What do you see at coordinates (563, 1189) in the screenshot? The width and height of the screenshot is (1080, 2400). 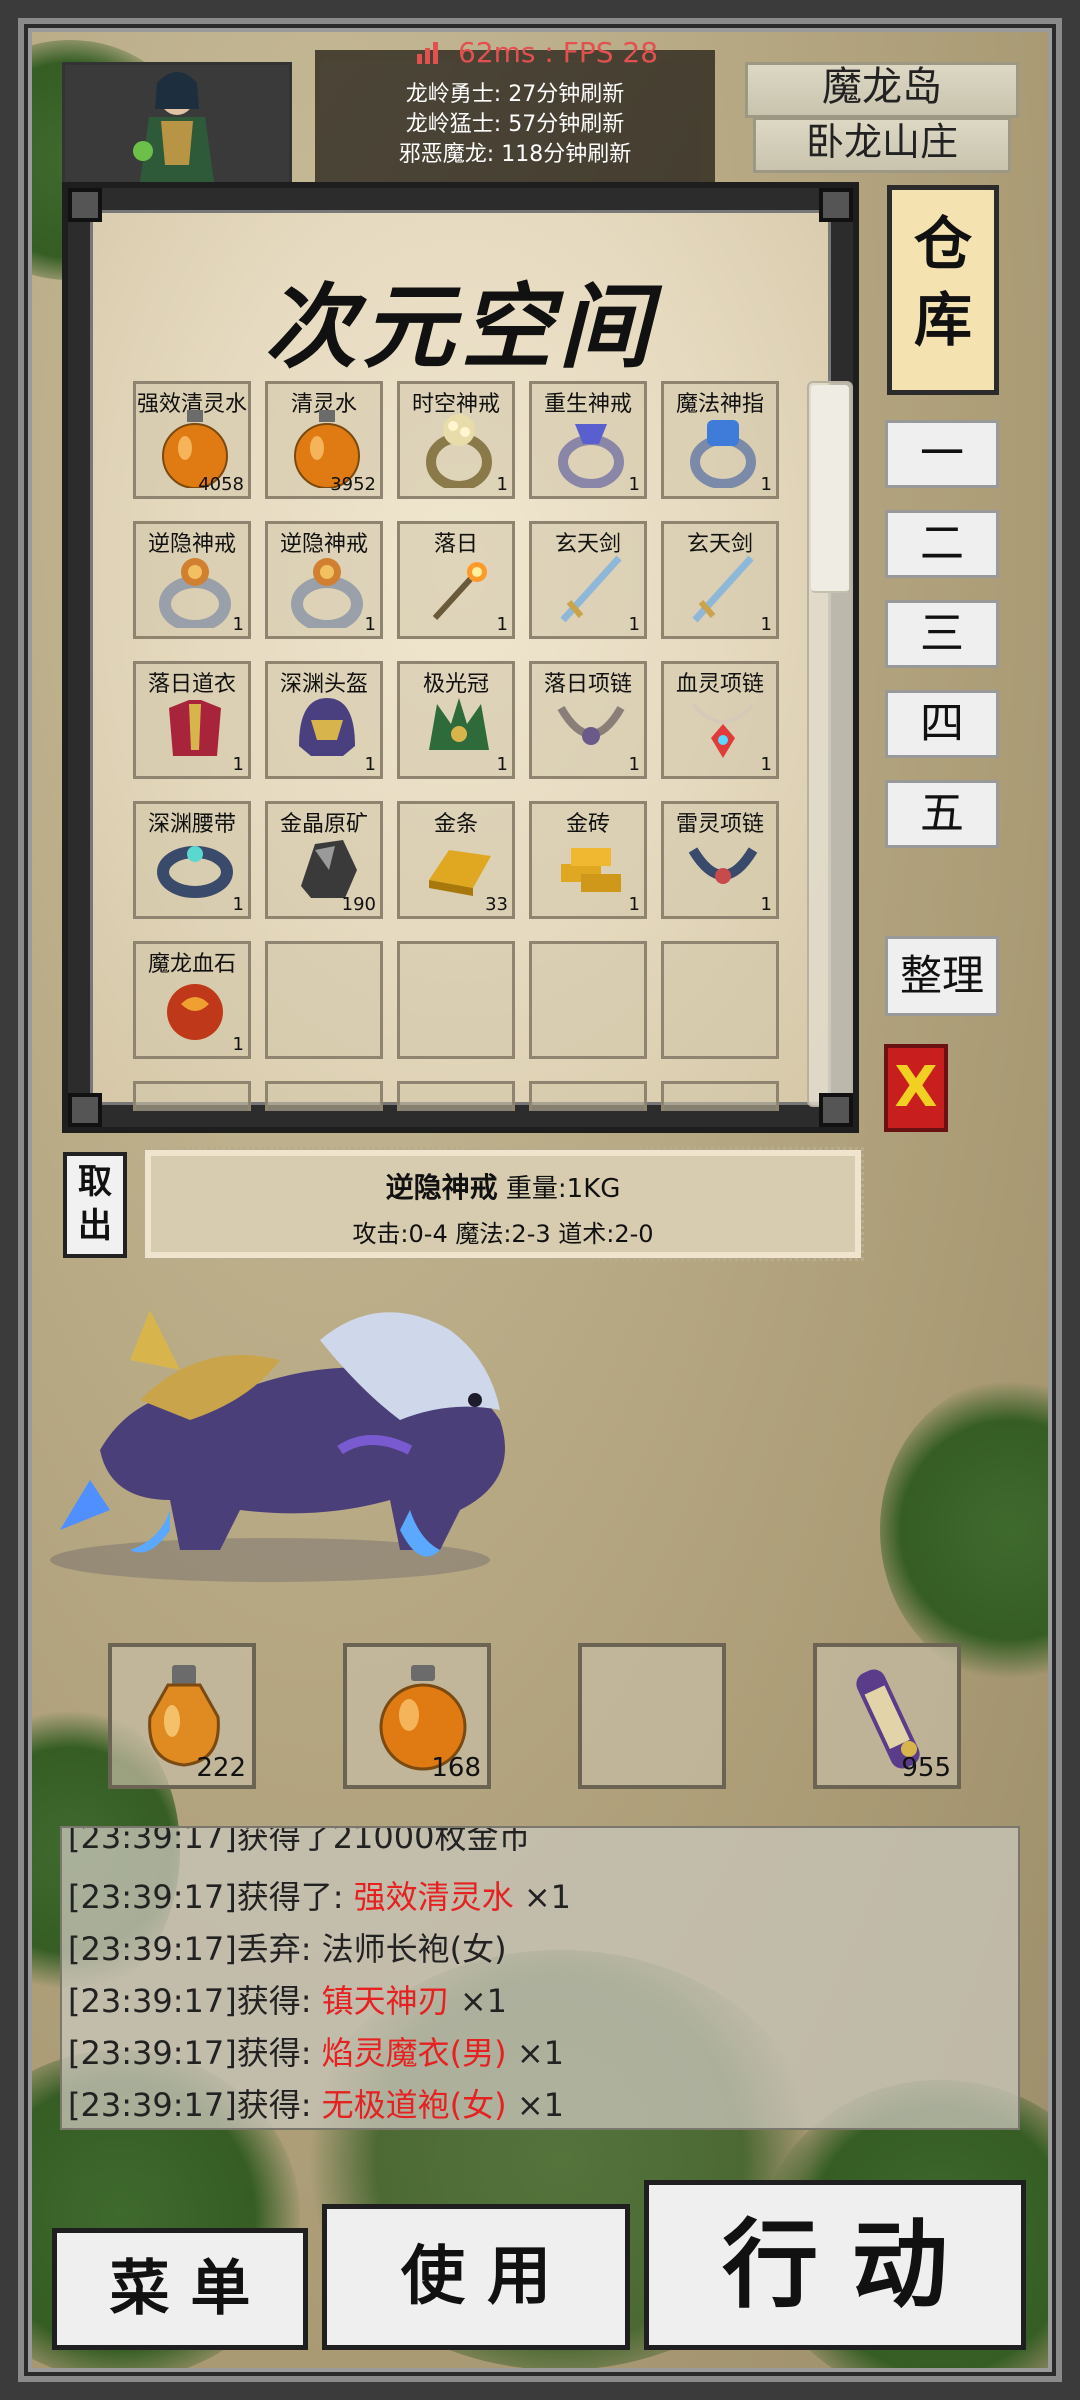 I see `item-info-weight: 重量:1KG` at bounding box center [563, 1189].